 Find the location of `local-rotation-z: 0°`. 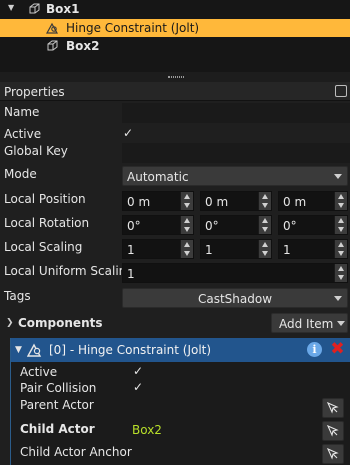

local-rotation-z: 0° is located at coordinates (313, 225).